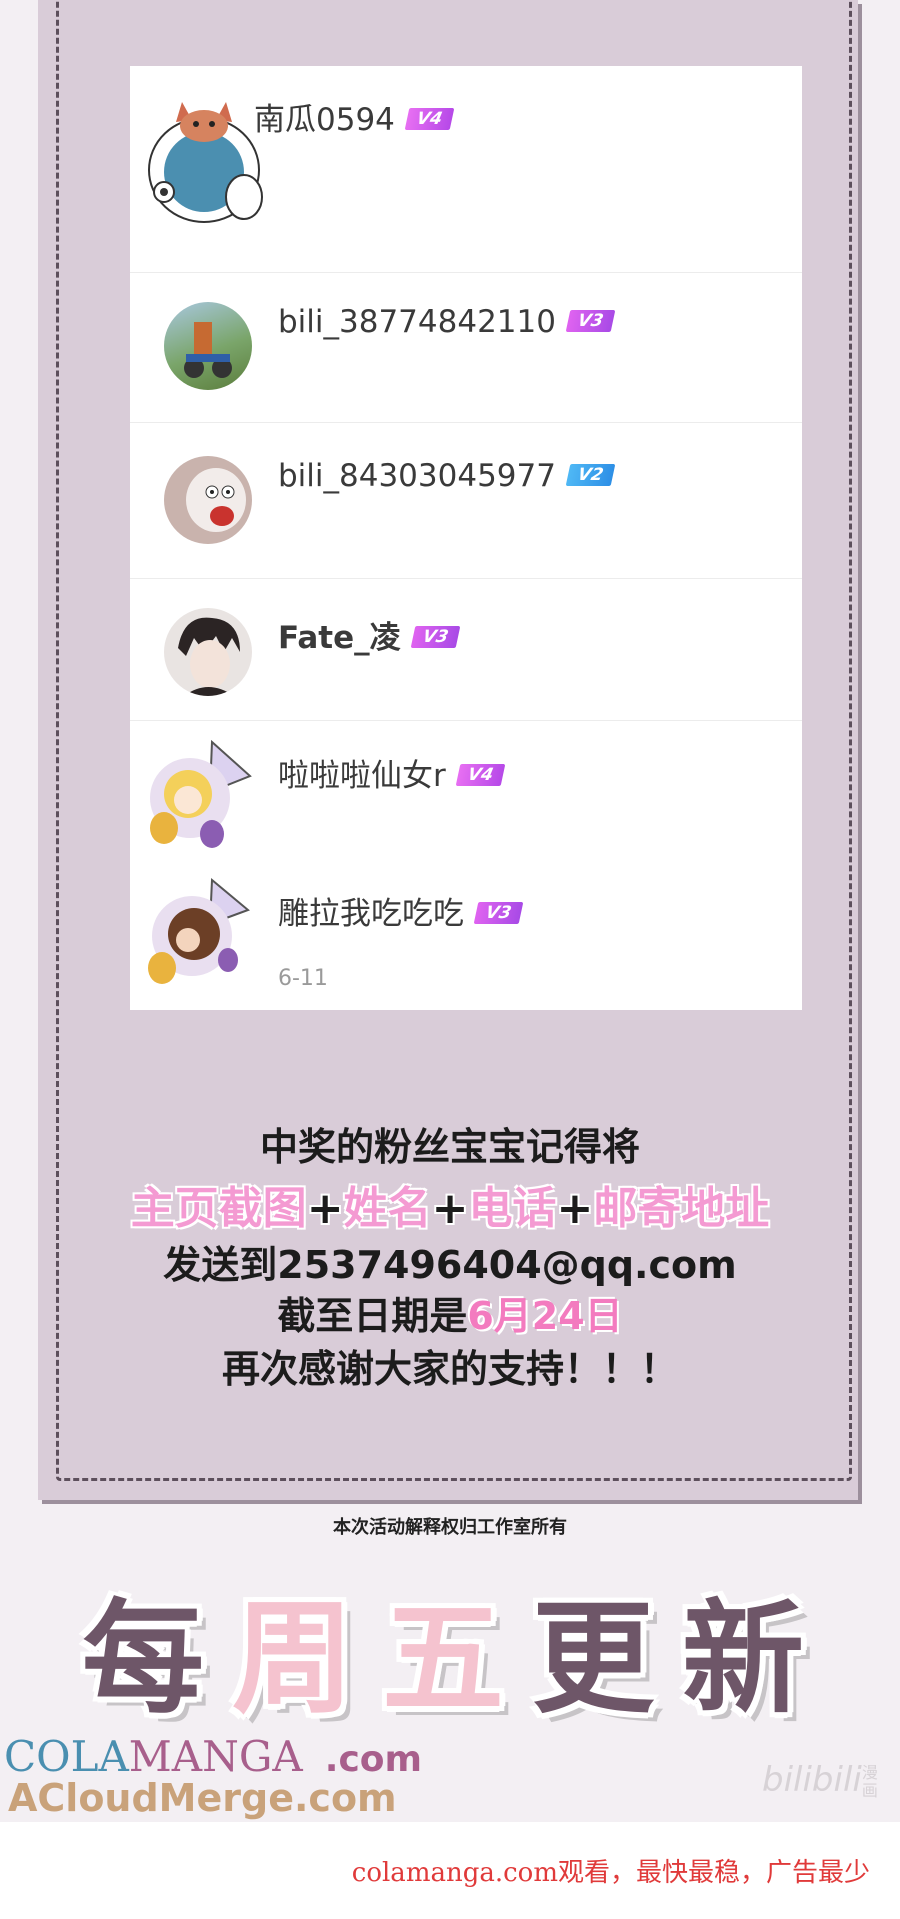 The height and width of the screenshot is (1919, 900). I want to click on rights-notice: 本次活动解释权归工作室所有, so click(450, 1527).